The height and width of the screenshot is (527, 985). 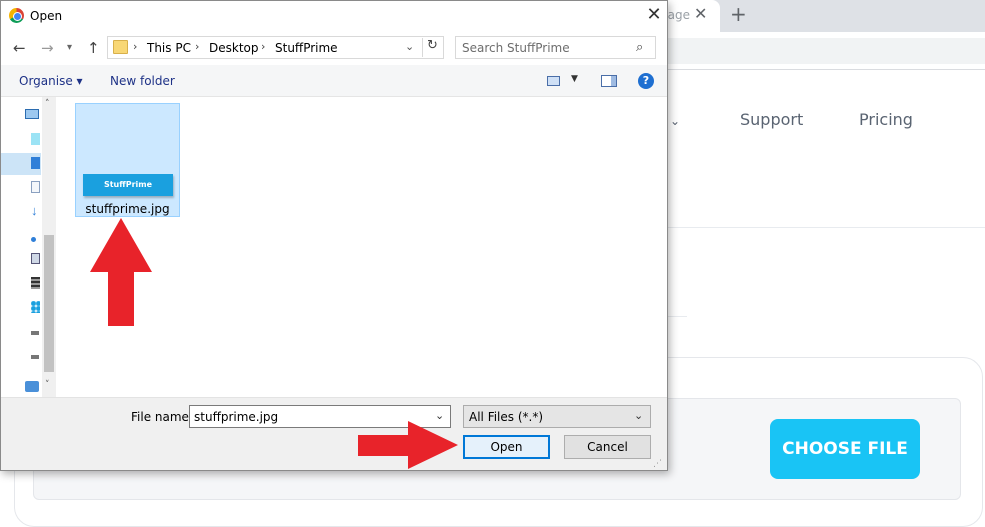 I want to click on folder-icon, so click(x=120, y=47).